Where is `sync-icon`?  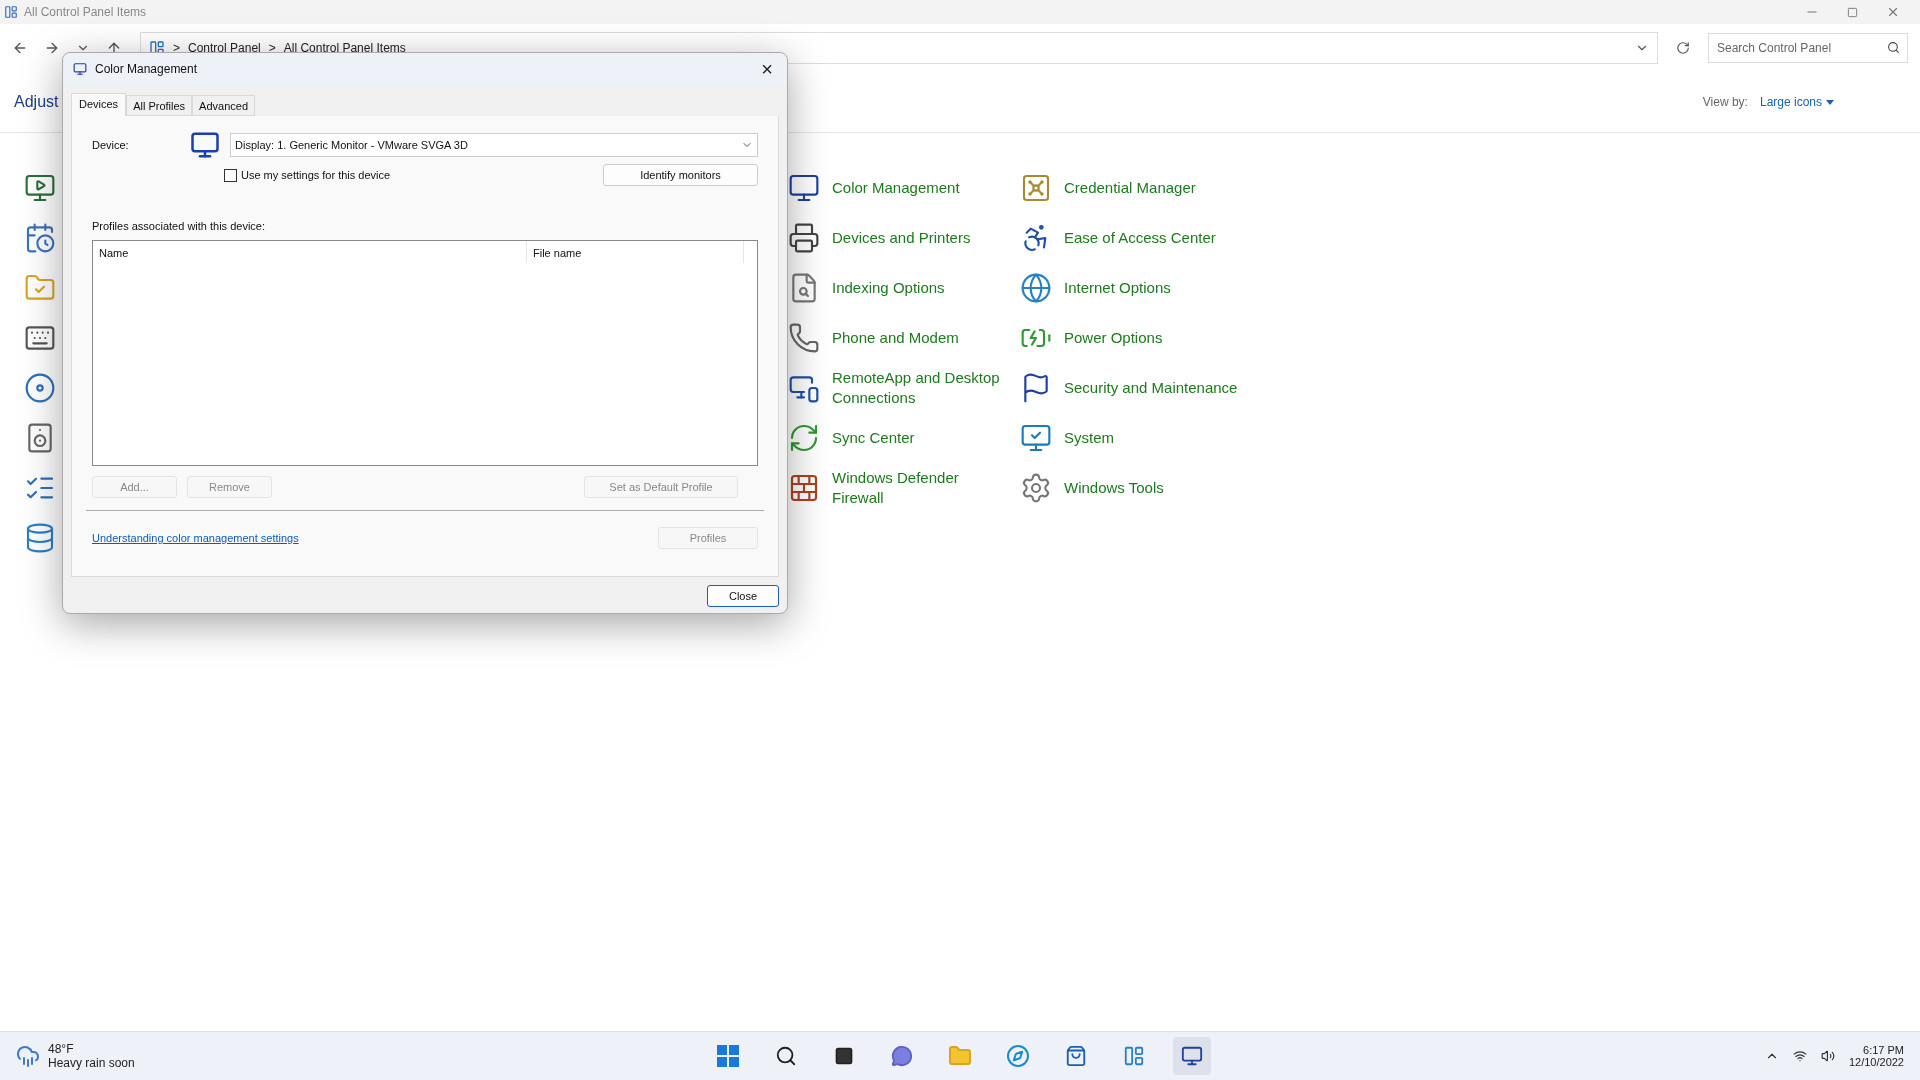 sync-icon is located at coordinates (804, 438).